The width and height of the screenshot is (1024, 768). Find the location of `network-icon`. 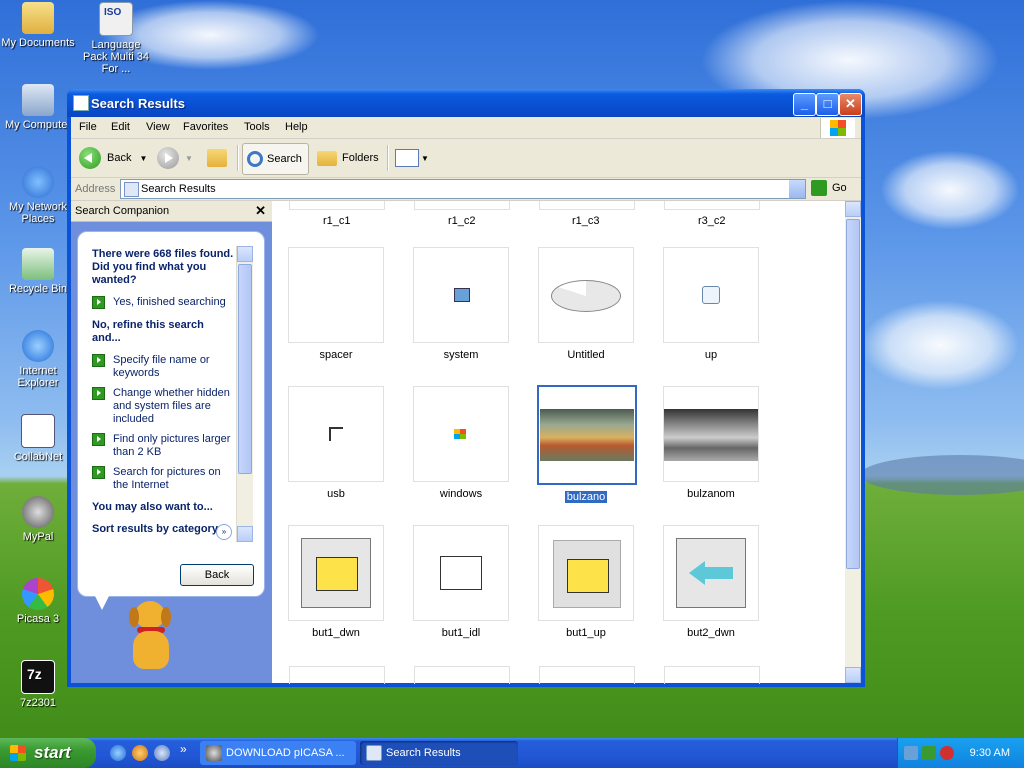

network-icon is located at coordinates (38, 182).